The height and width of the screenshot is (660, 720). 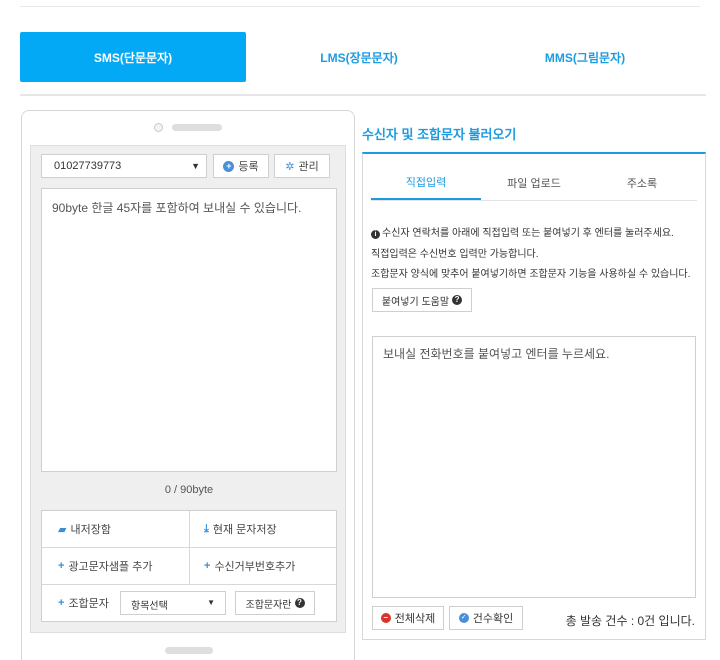 I want to click on paste-help-button: 붙여넣기 도움말 ?, so click(x=422, y=300).